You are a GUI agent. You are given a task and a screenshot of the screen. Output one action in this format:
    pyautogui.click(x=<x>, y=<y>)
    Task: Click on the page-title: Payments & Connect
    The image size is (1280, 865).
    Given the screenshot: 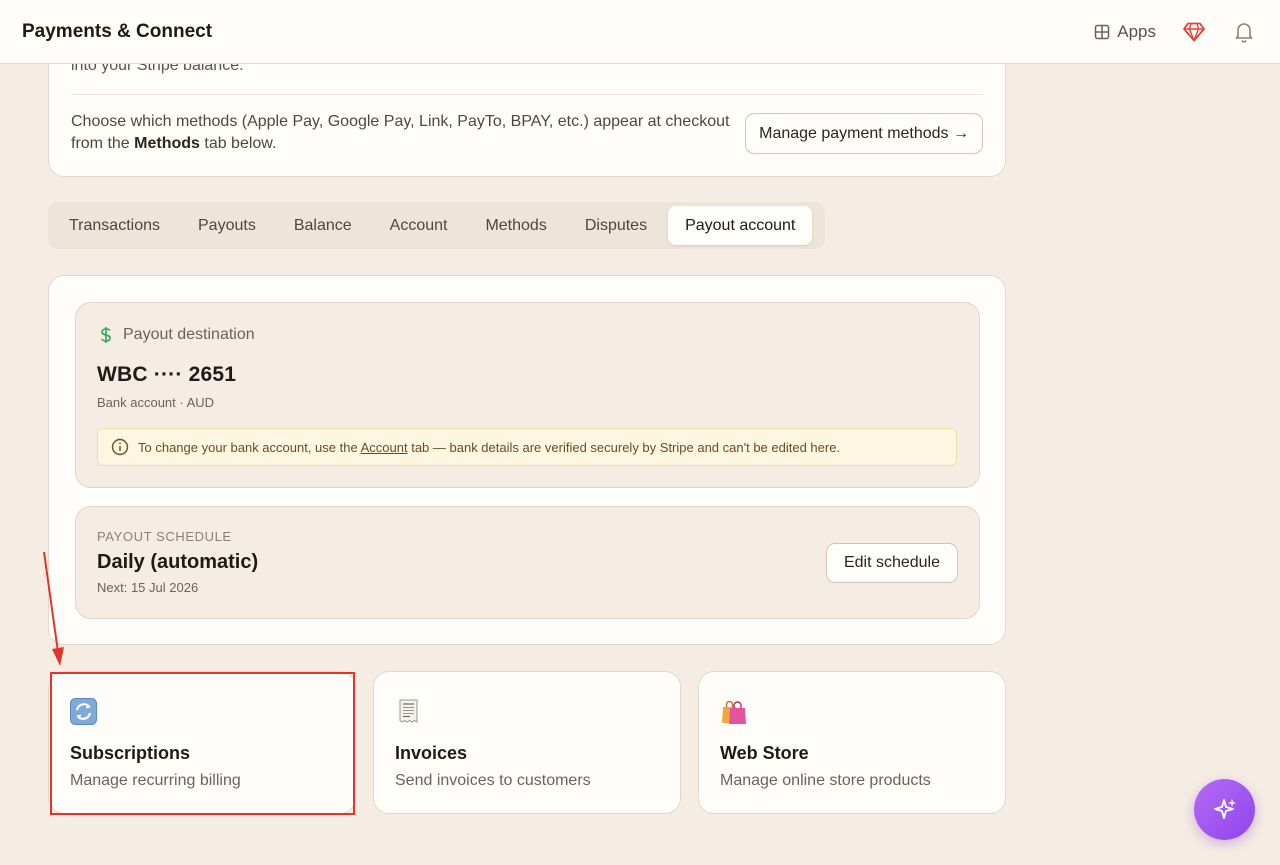 What is the action you would take?
    pyautogui.click(x=117, y=31)
    